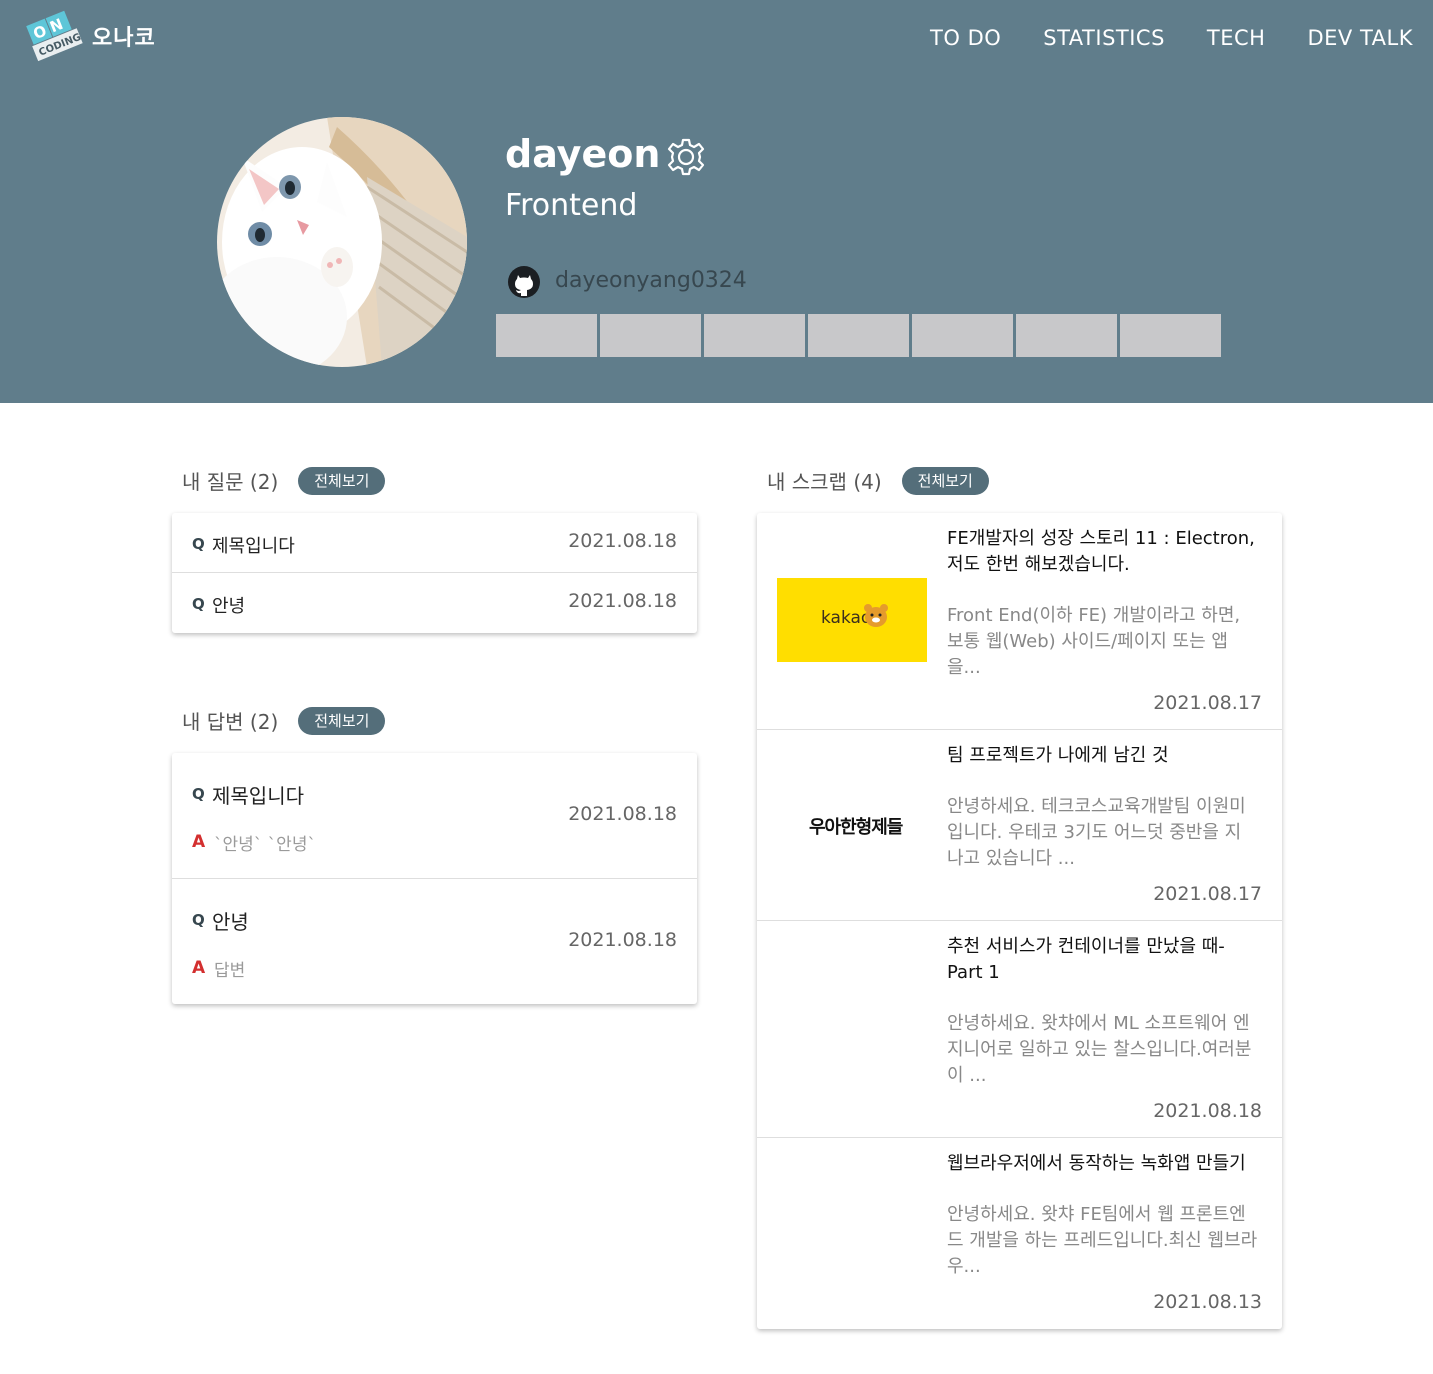 The image size is (1433, 1374). I want to click on question-row: Q 제목입니다 2021.08.18, so click(434, 543).